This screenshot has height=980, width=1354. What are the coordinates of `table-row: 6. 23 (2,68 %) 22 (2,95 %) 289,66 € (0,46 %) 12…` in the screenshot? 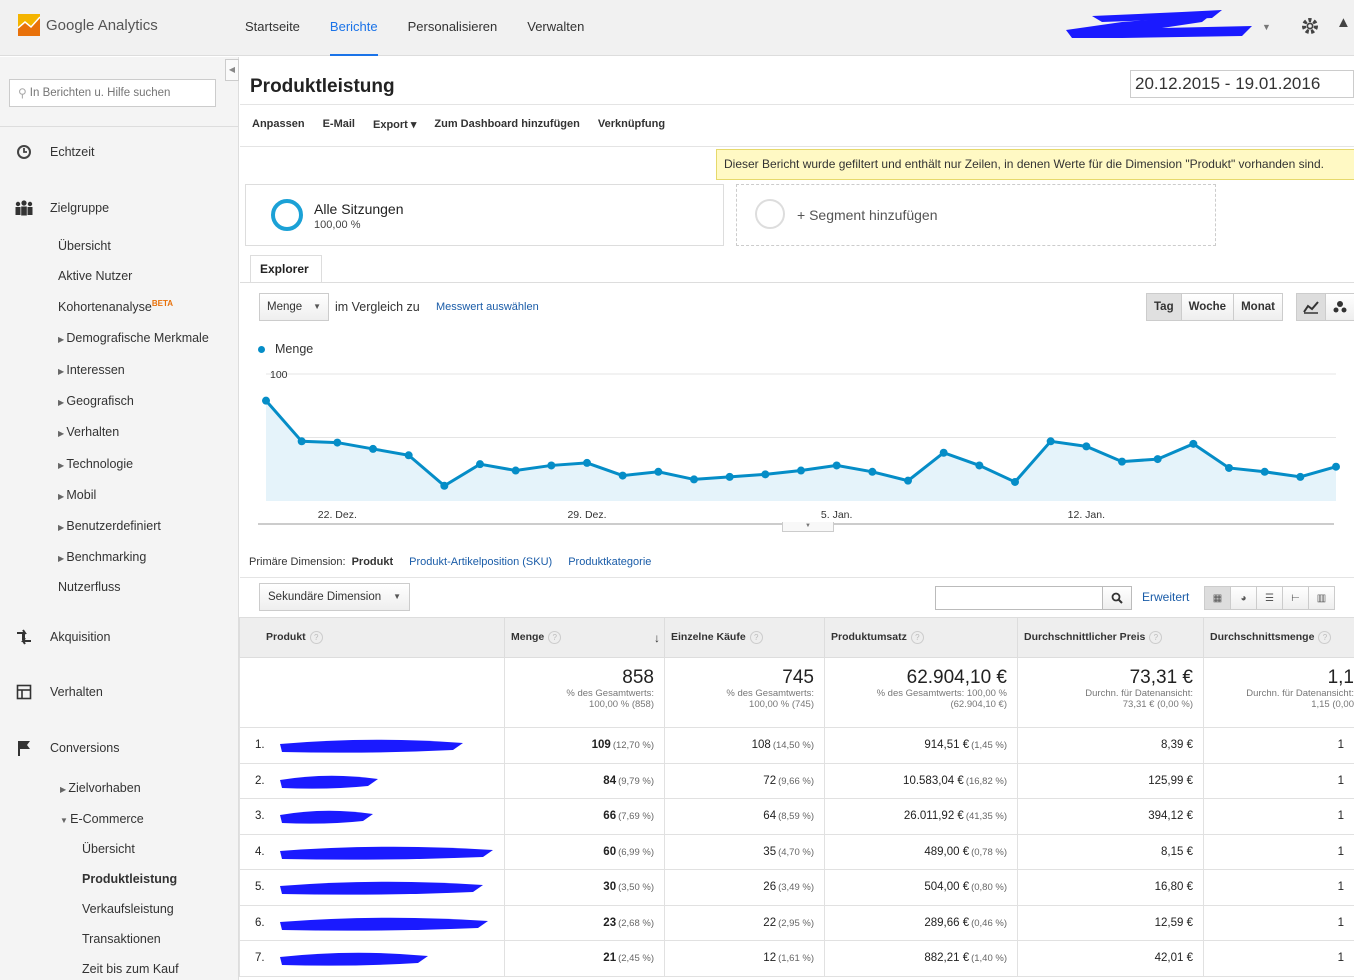 It's located at (796, 922).